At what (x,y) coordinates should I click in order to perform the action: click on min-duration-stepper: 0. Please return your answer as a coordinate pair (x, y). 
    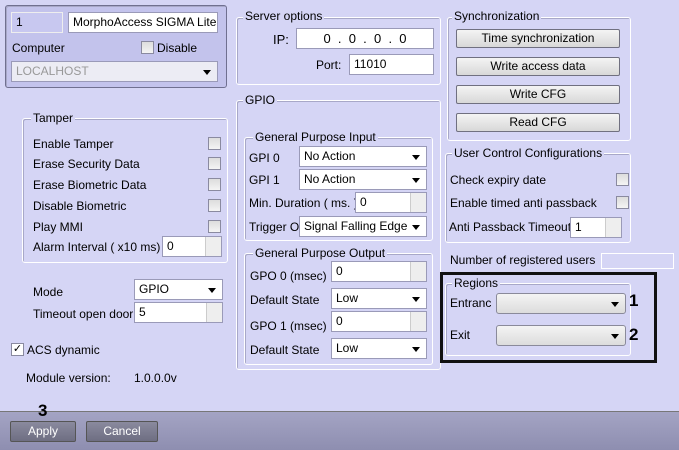
    Looking at the image, I should click on (391, 202).